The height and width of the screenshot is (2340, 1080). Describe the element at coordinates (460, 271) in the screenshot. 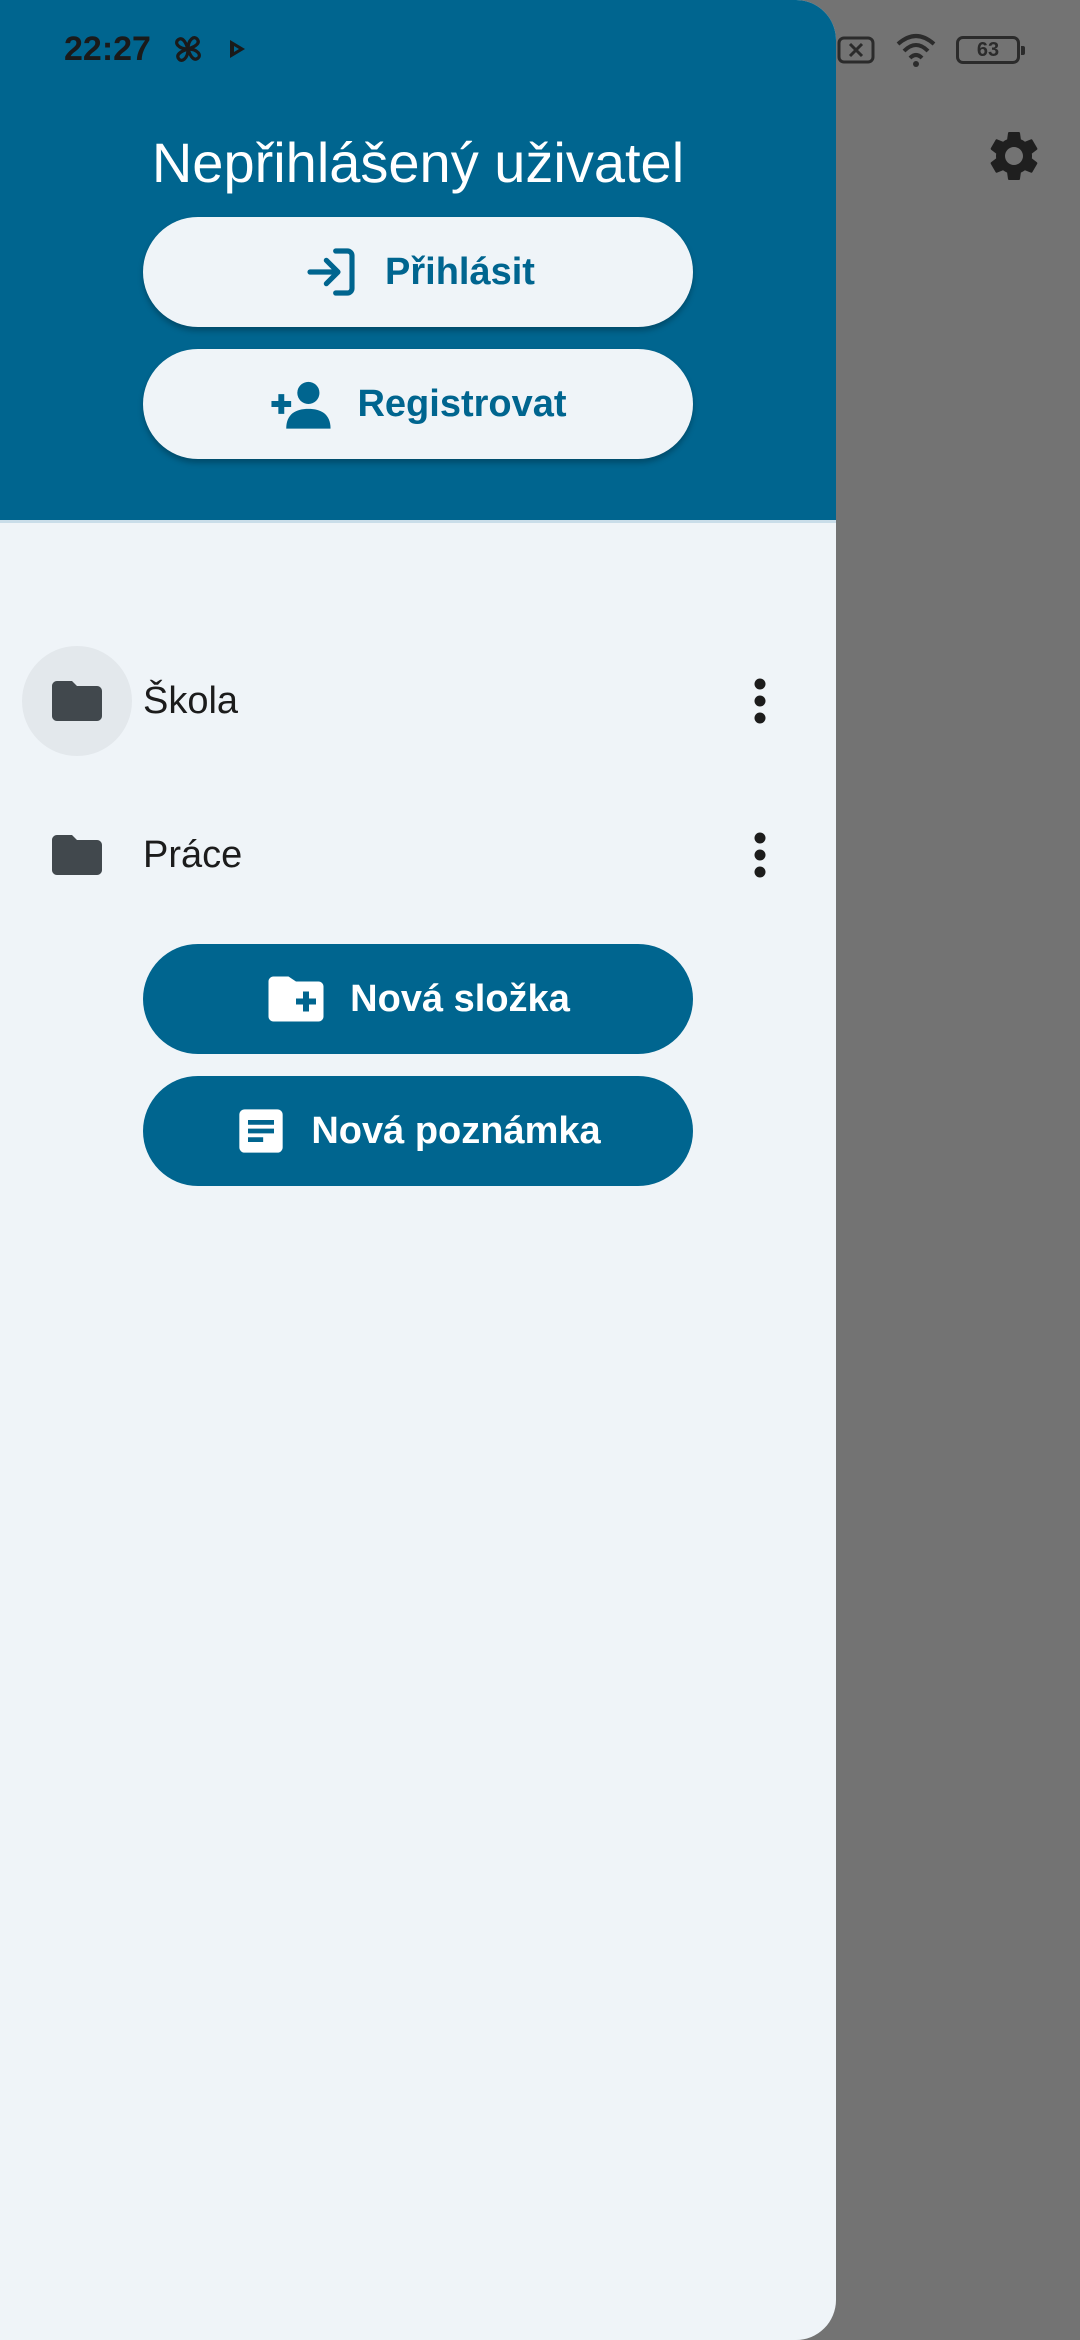

I see `login-label: Přihlásit` at that location.